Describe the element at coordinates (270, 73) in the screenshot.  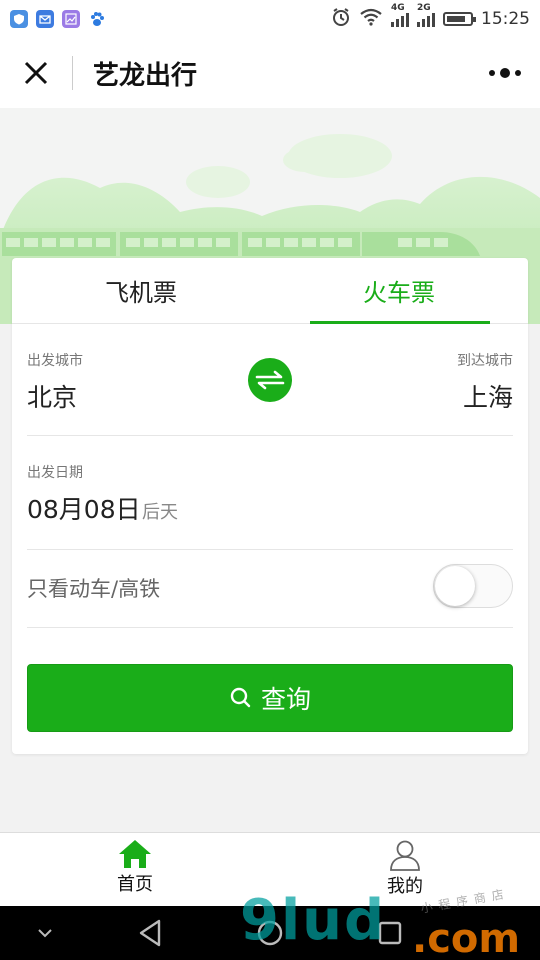
I see `mini-program-titlebar: 艺龙出行` at that location.